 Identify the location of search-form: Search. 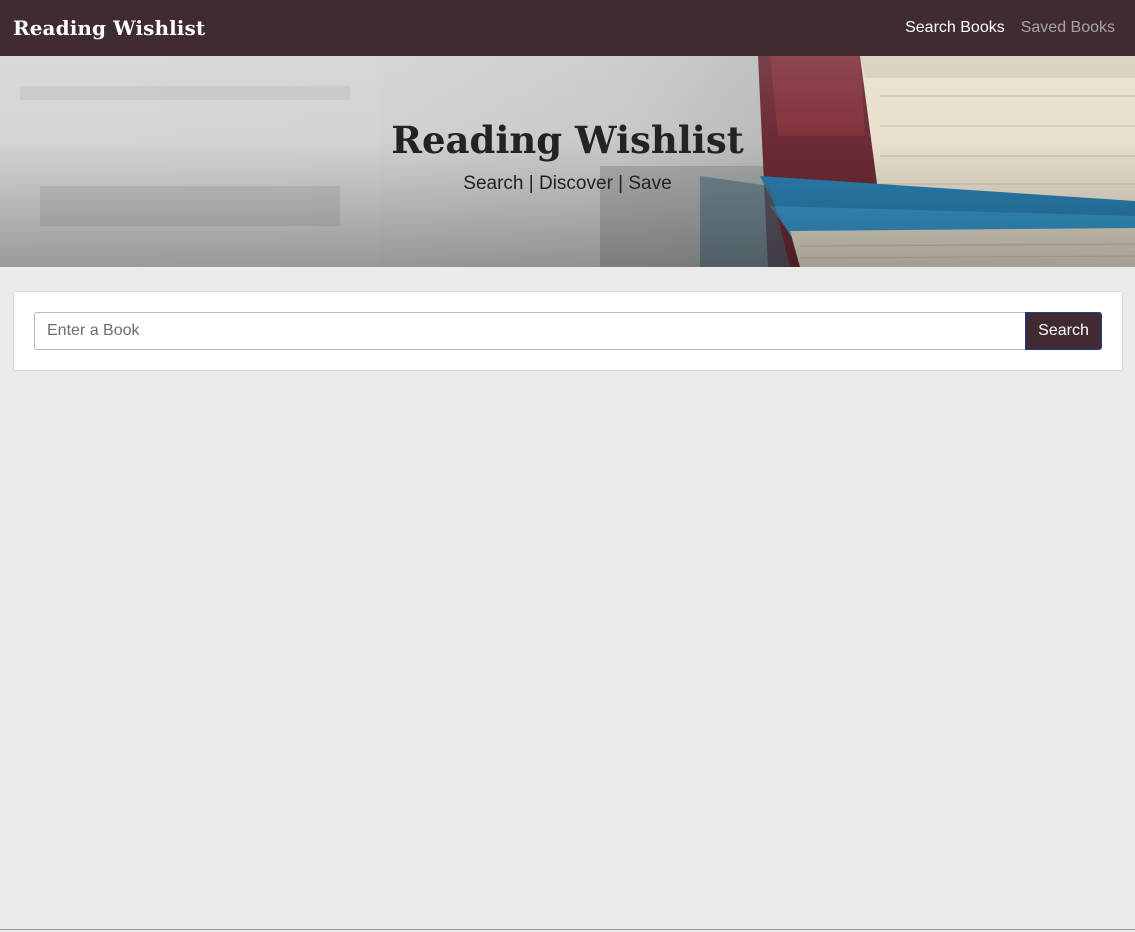
(568, 331).